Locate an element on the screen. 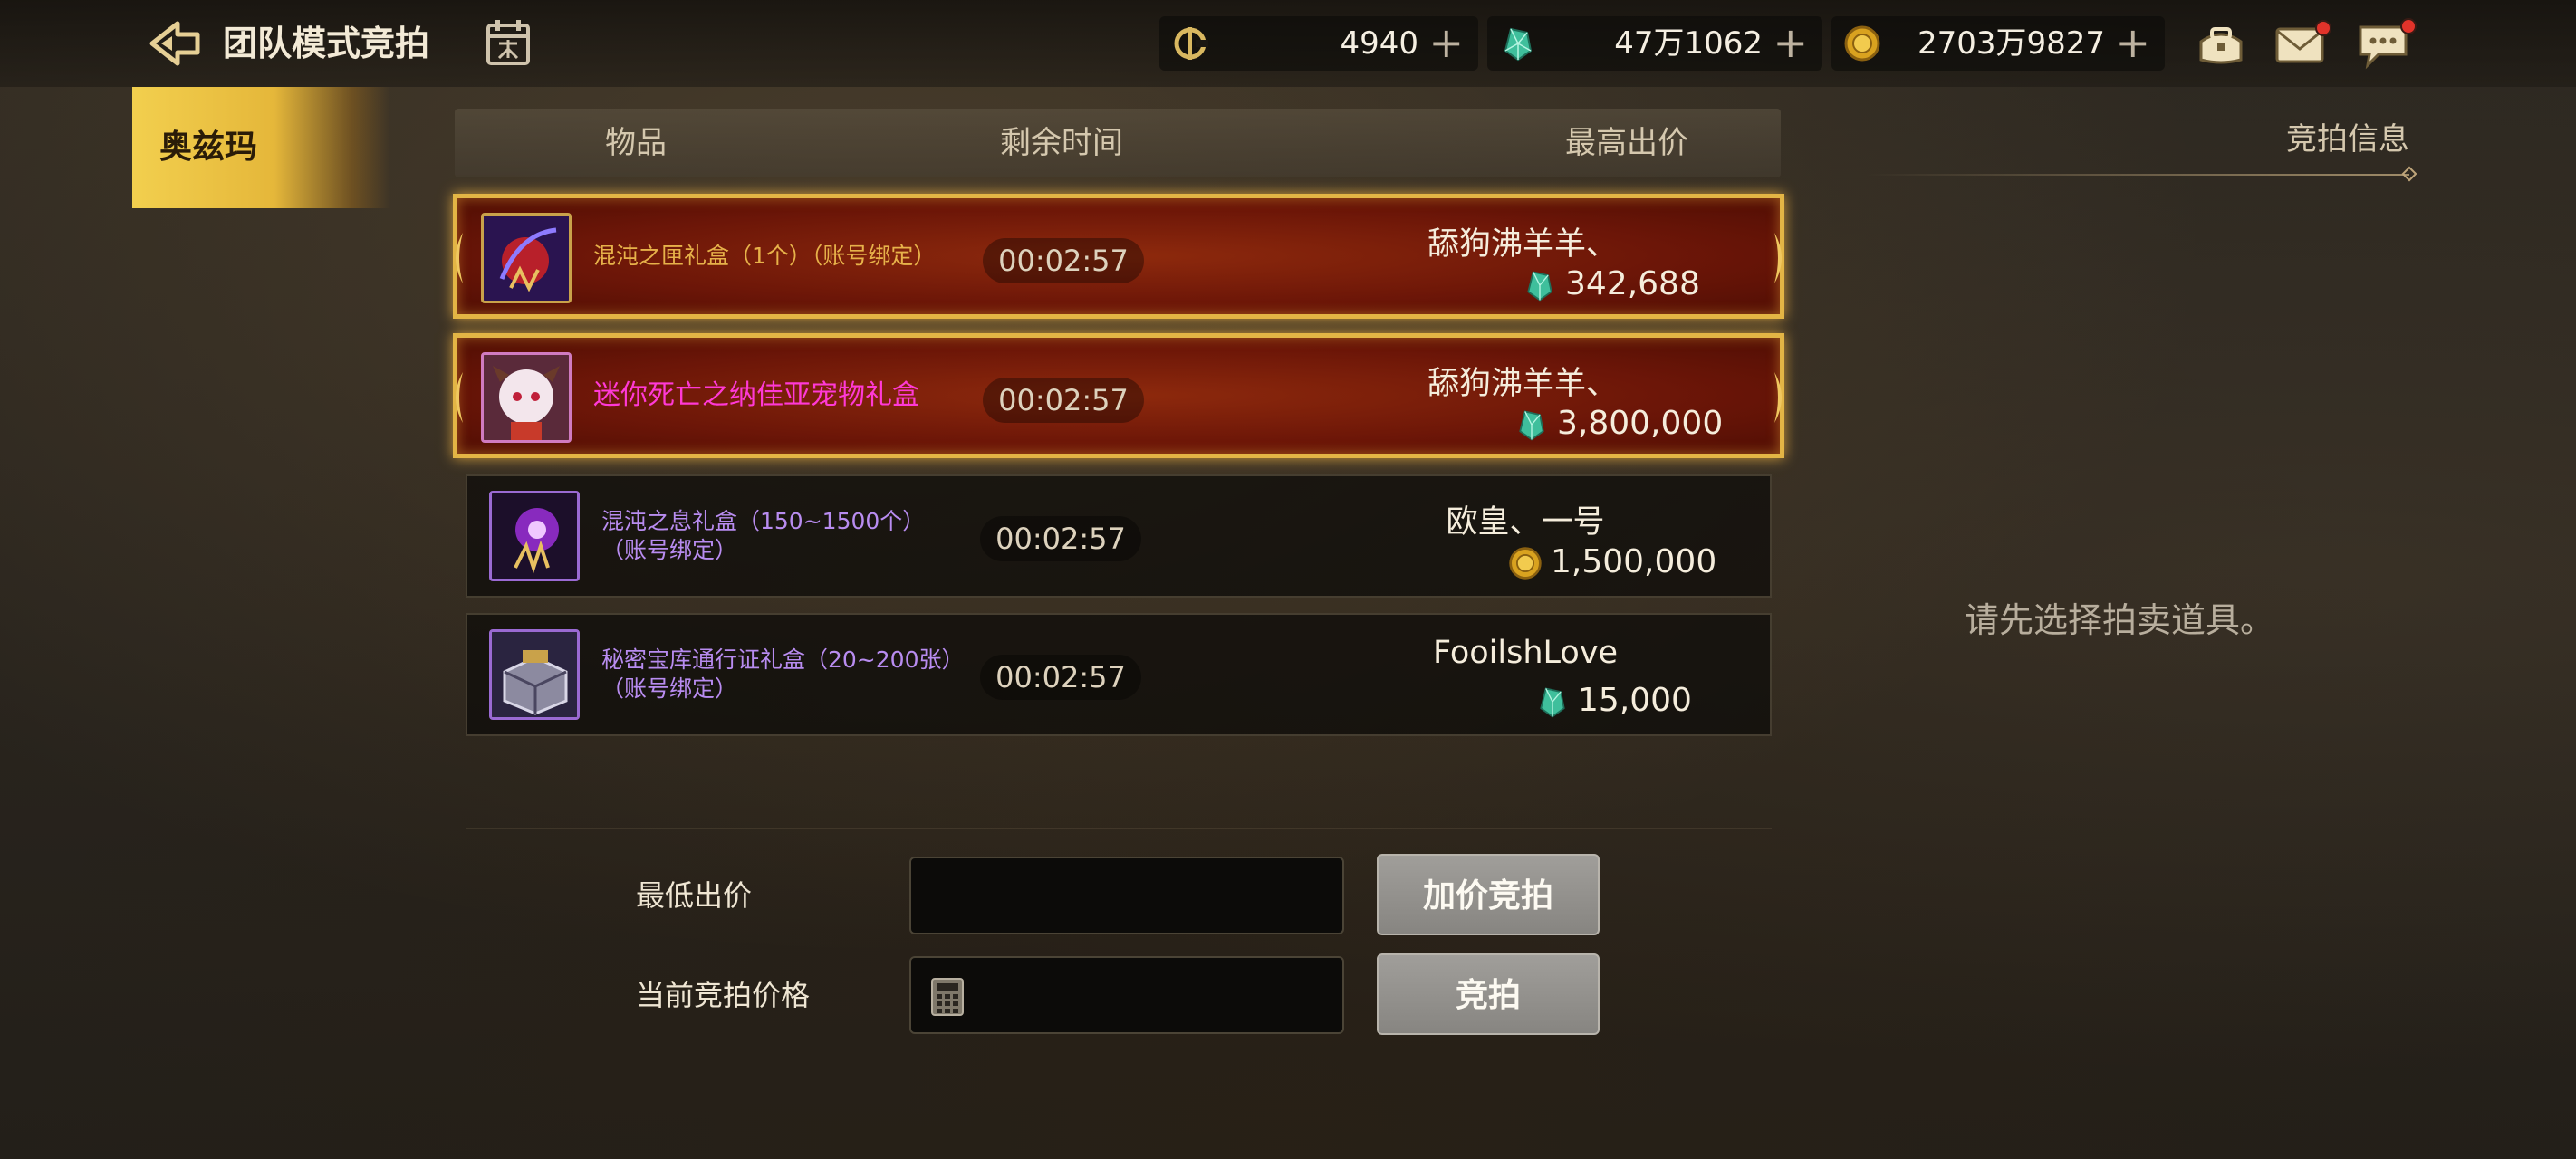 This screenshot has width=2576, height=1159. header-time: 剩余时间 is located at coordinates (1061, 143).